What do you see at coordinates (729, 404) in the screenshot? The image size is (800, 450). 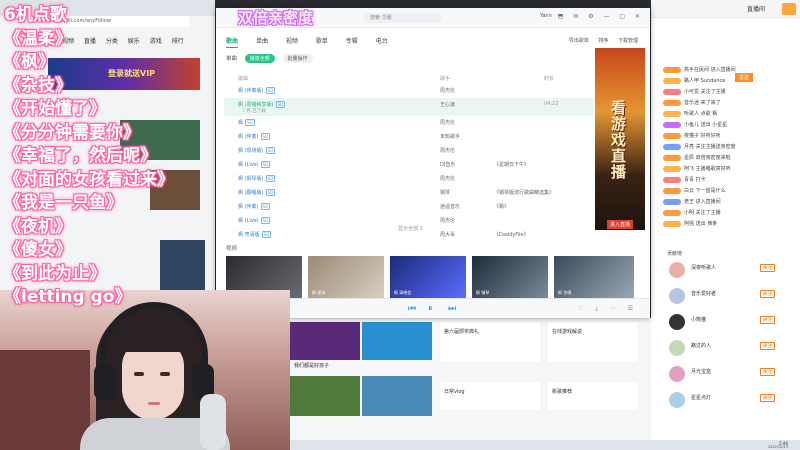 I see `fan-list-item: 星星点灯 关注` at bounding box center [729, 404].